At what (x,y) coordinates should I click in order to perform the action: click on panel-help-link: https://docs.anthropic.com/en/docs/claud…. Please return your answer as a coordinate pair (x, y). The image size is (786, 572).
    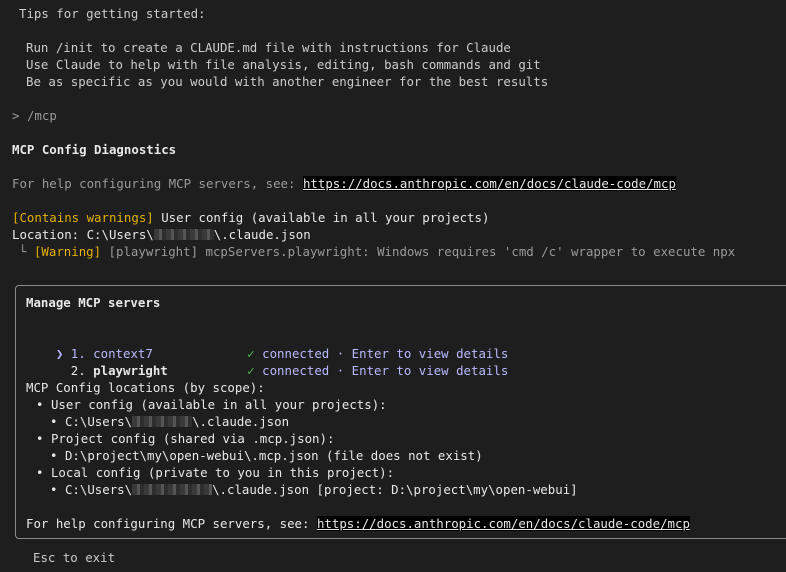
    Looking at the image, I should click on (503, 523).